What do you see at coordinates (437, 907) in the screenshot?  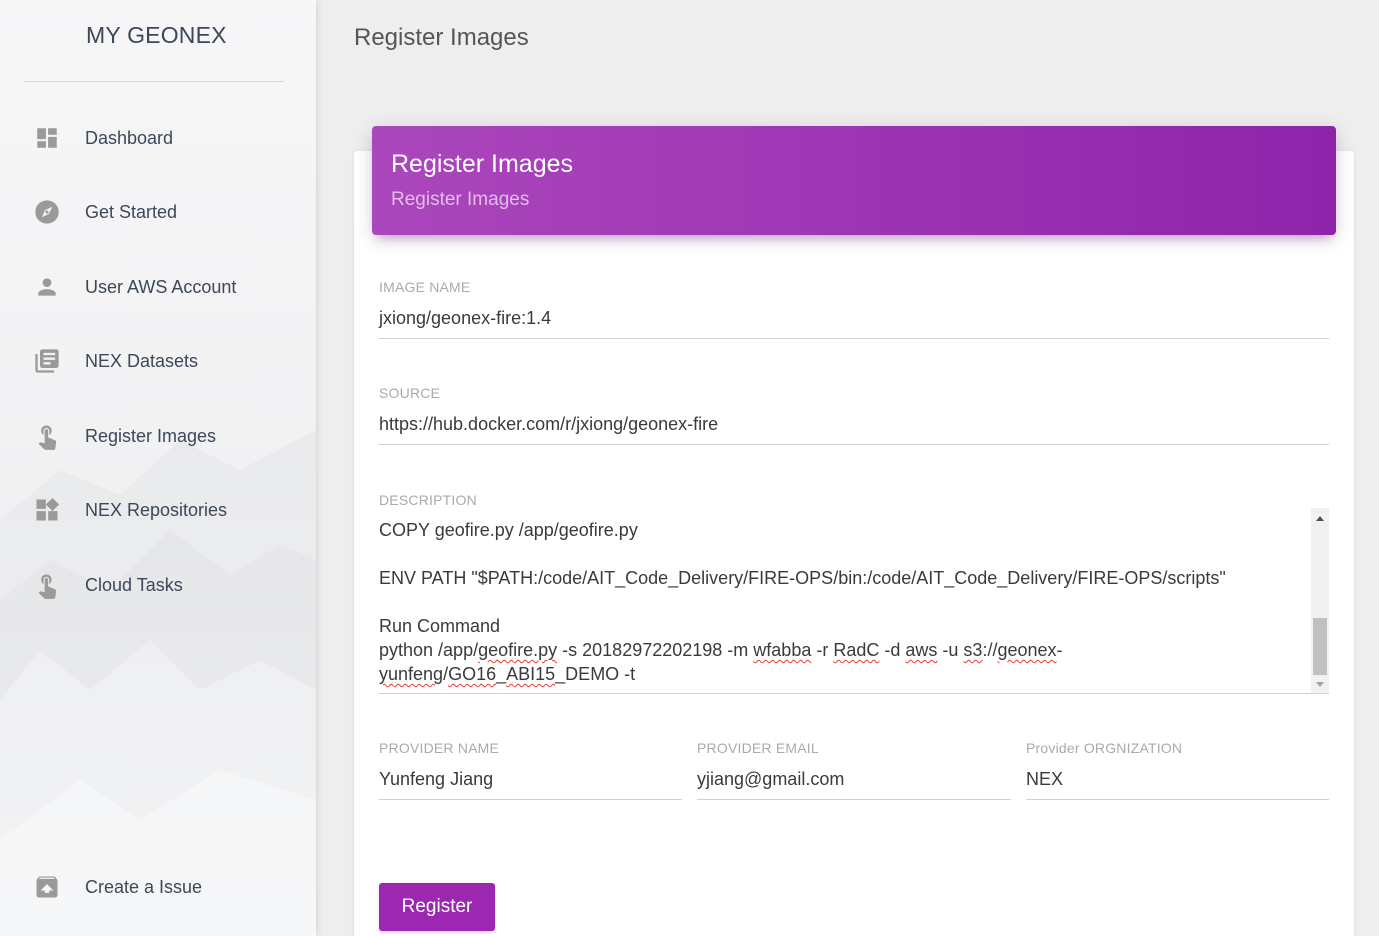 I see `register-button: Register` at bounding box center [437, 907].